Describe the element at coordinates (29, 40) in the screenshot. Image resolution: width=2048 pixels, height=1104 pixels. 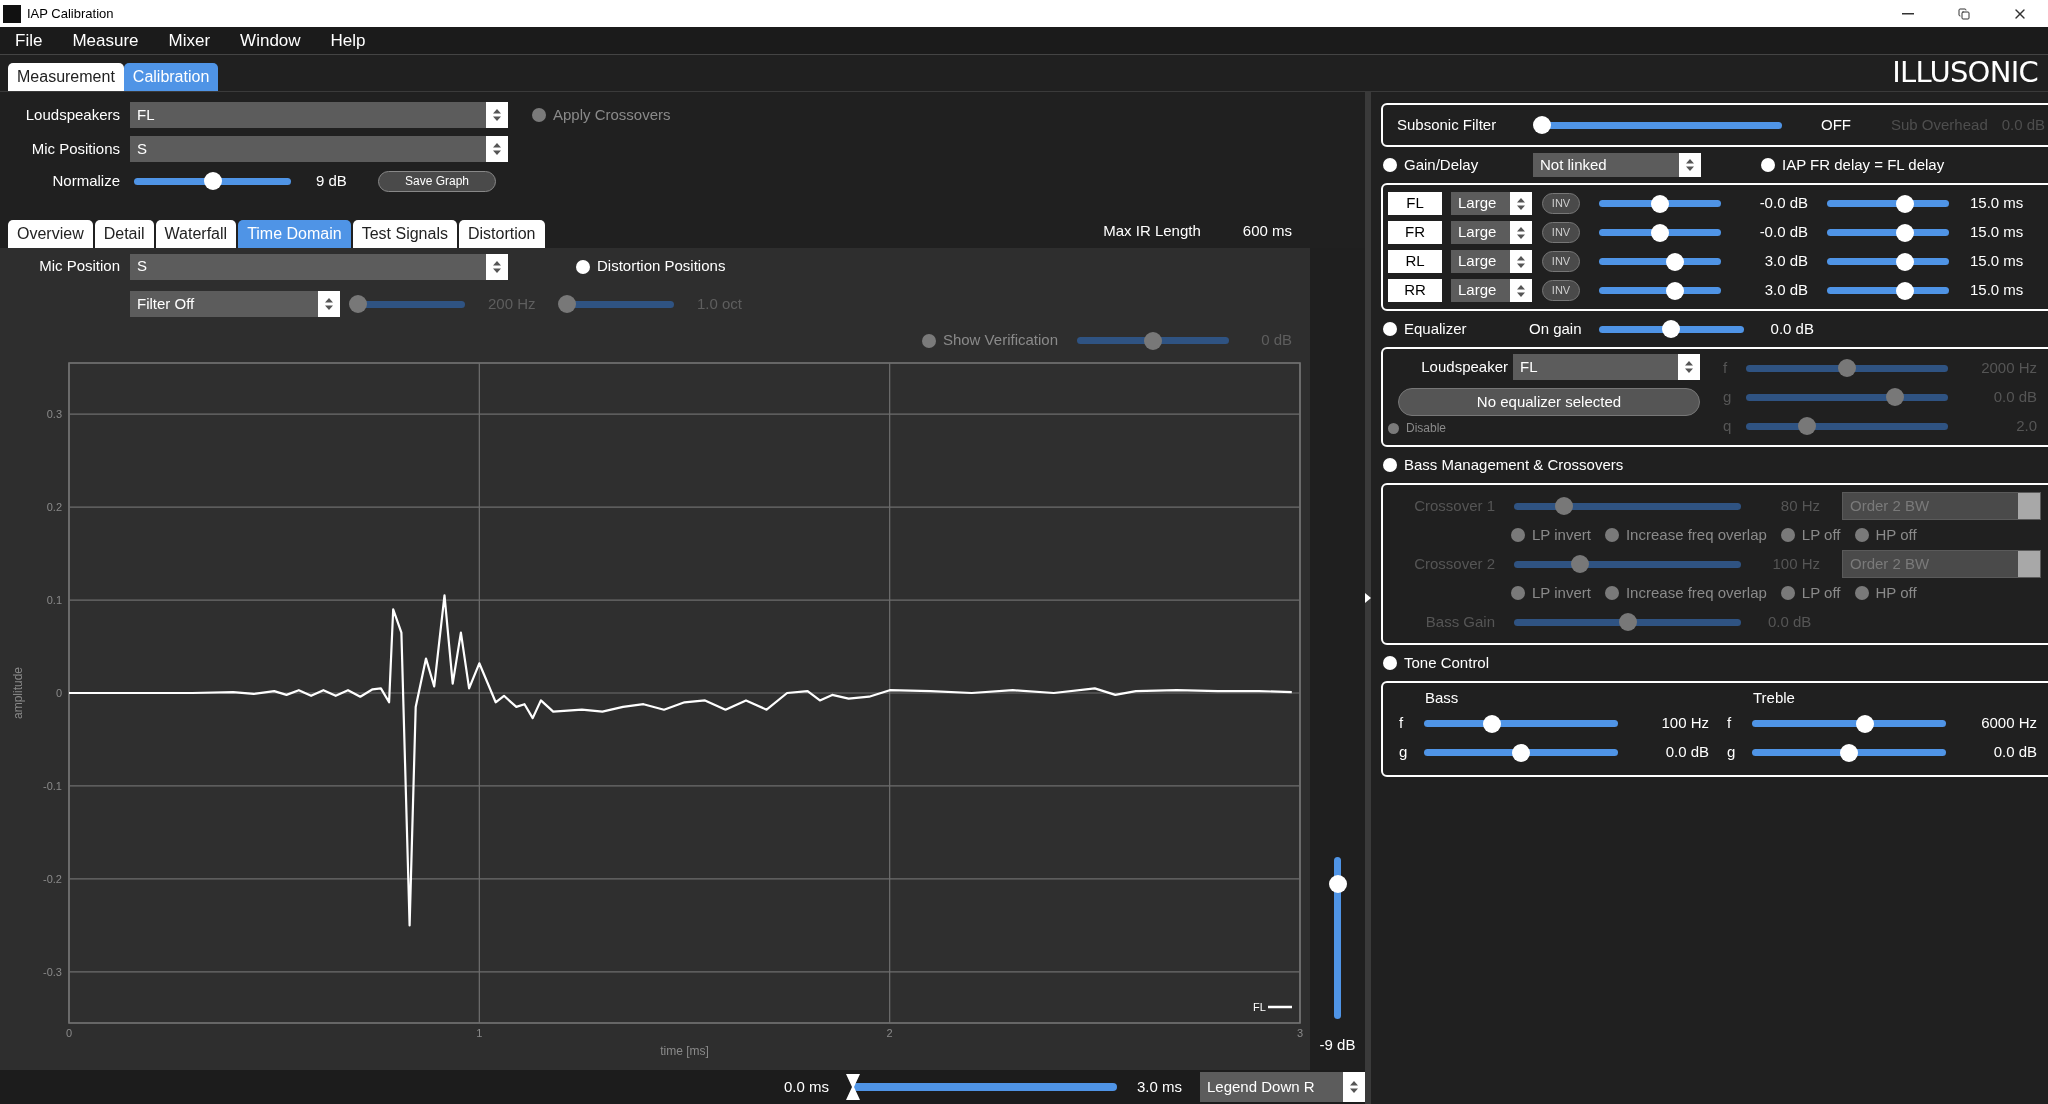
I see `menu-item: File` at that location.